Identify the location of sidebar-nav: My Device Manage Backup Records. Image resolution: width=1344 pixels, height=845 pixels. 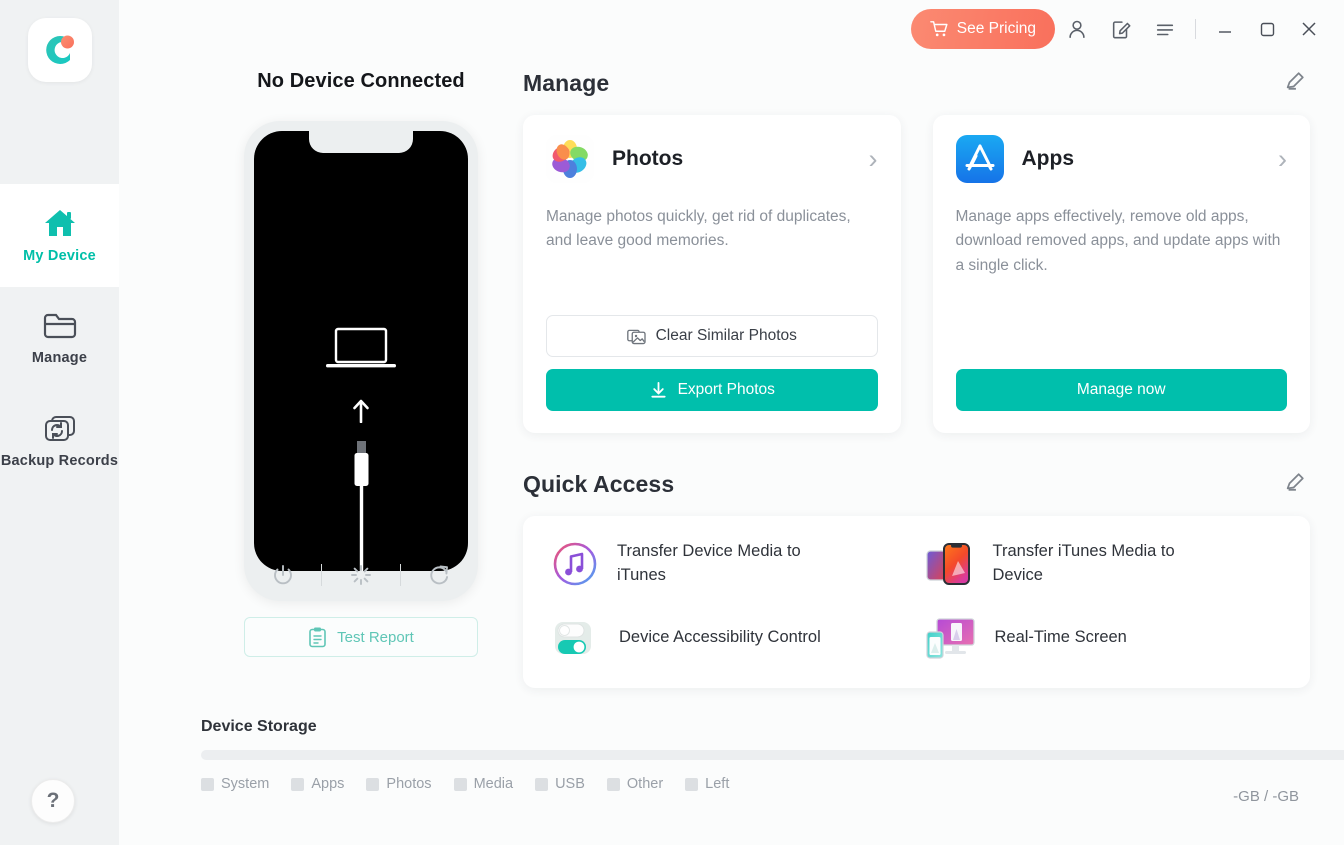
(59, 338).